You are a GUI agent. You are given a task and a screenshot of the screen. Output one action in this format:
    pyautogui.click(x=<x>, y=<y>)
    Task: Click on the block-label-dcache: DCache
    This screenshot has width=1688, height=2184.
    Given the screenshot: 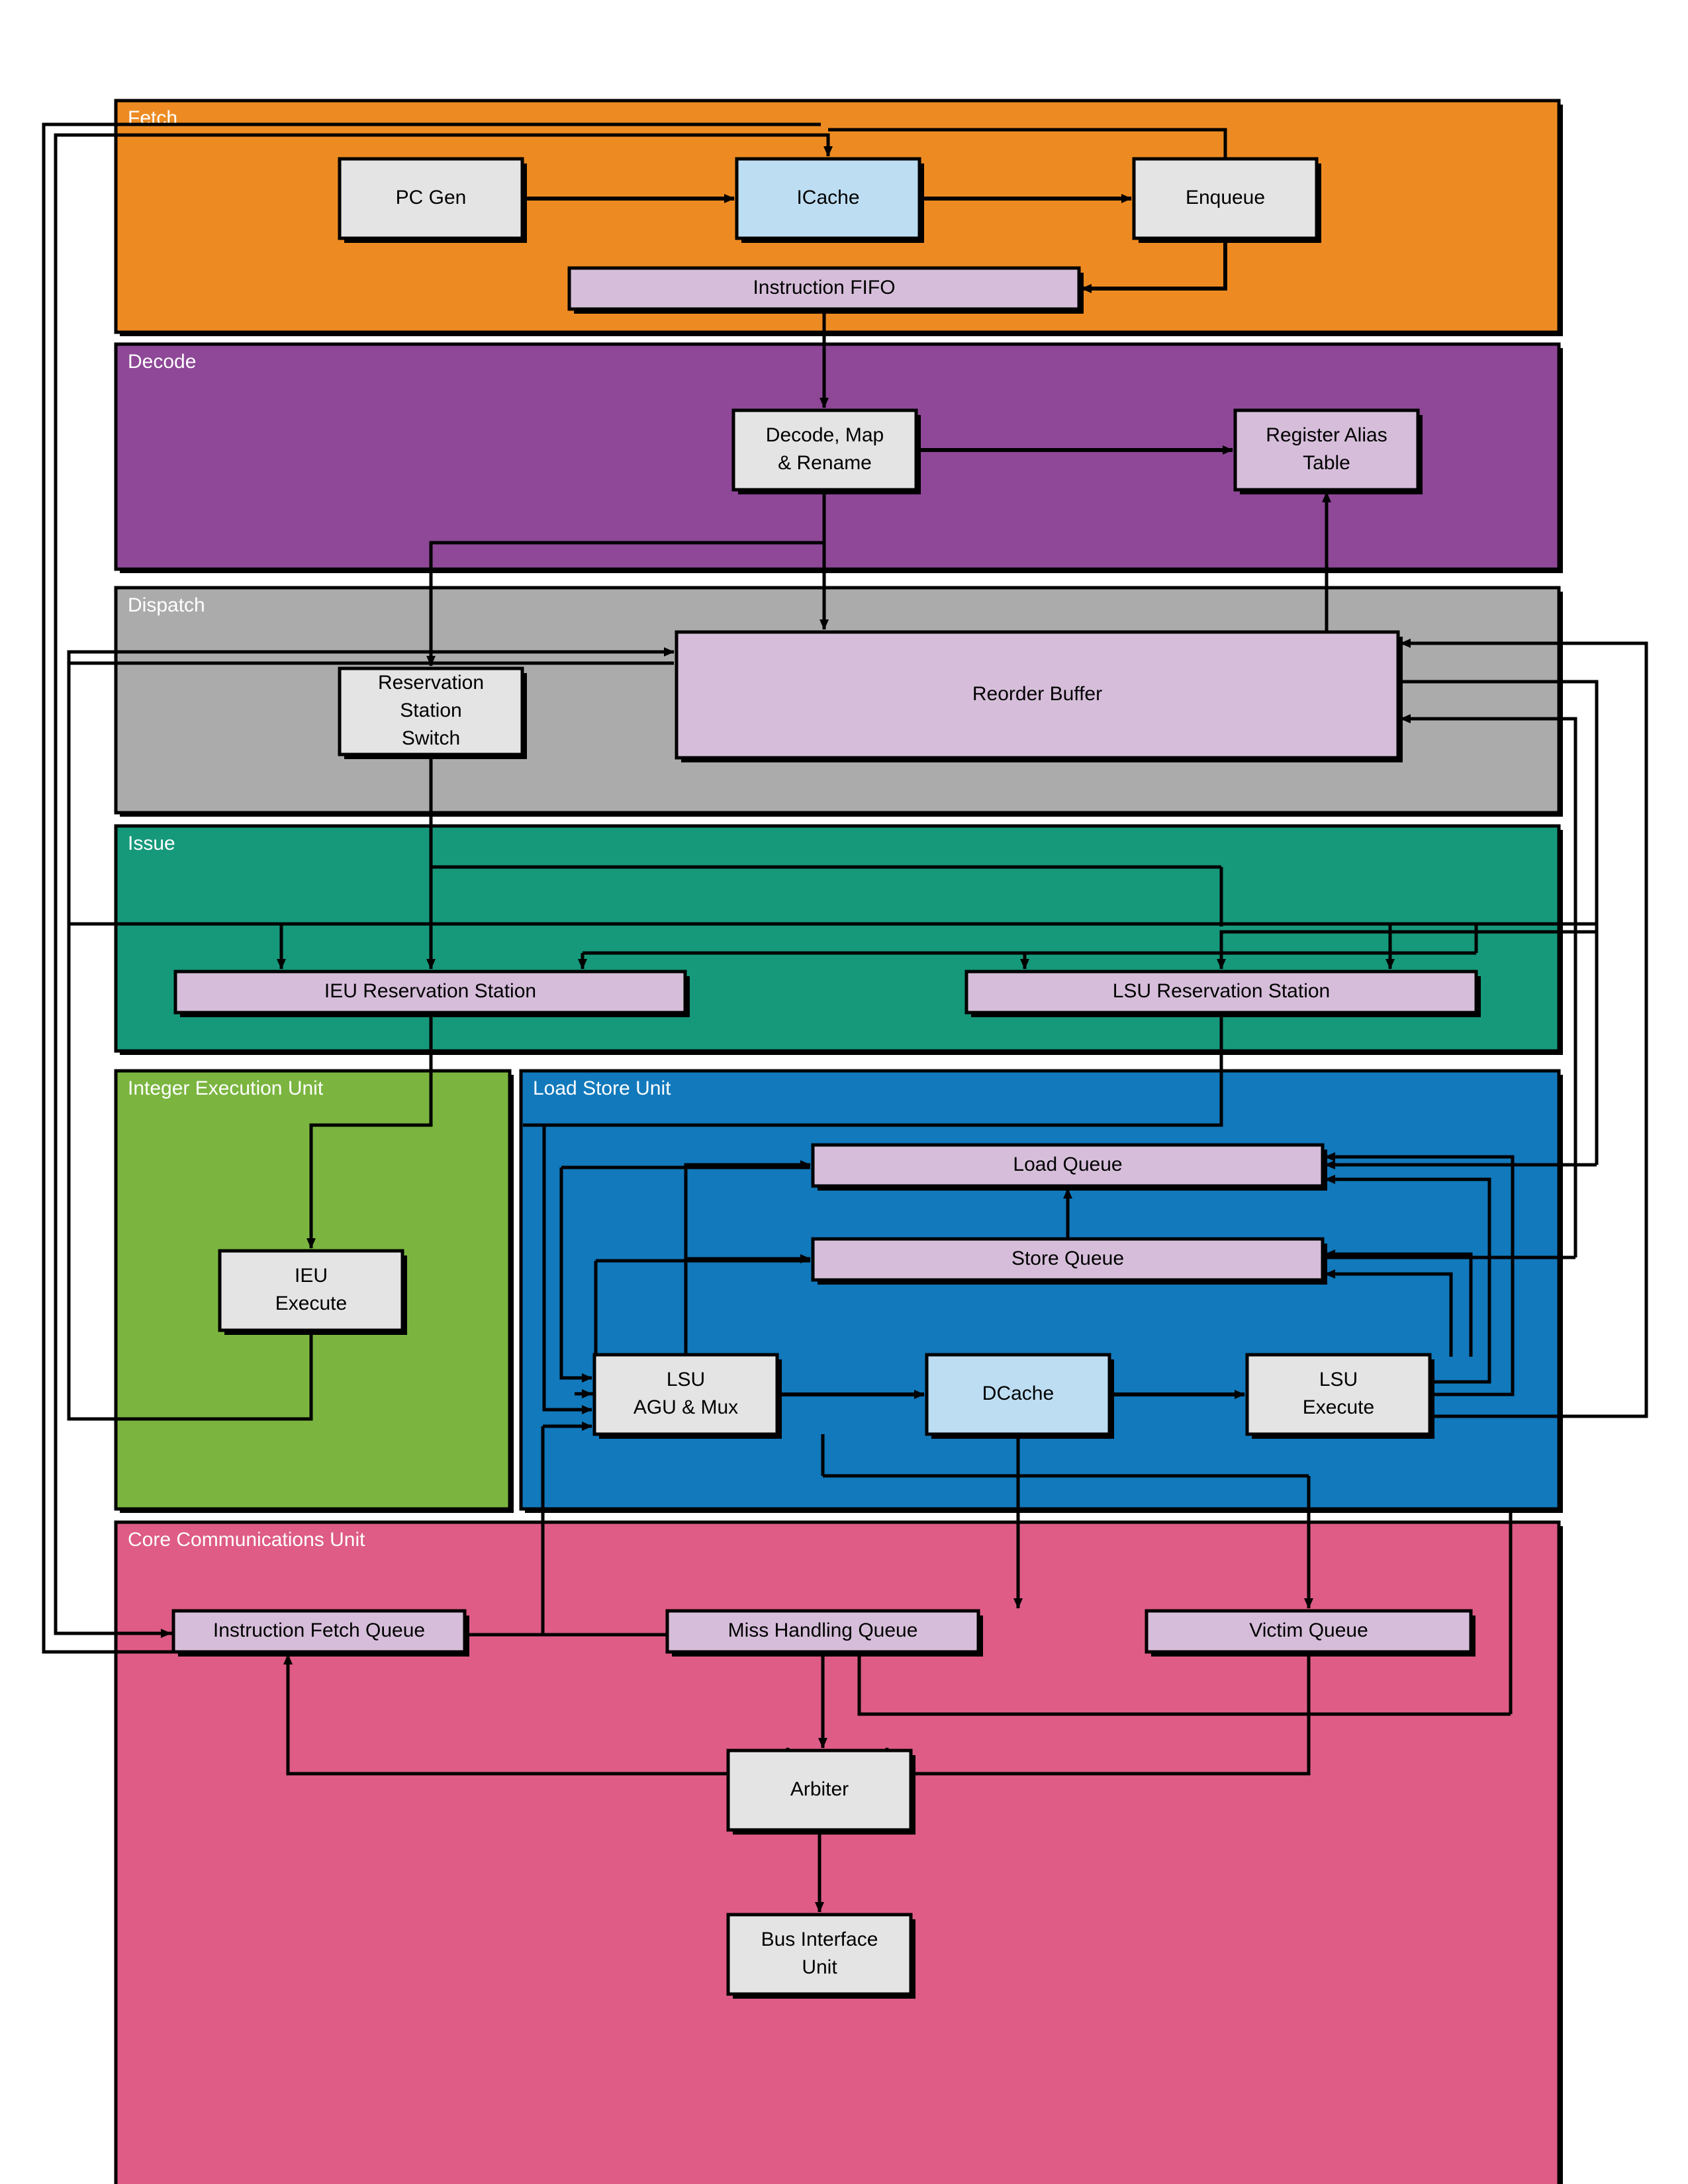 What is the action you would take?
    pyautogui.click(x=1018, y=1393)
    